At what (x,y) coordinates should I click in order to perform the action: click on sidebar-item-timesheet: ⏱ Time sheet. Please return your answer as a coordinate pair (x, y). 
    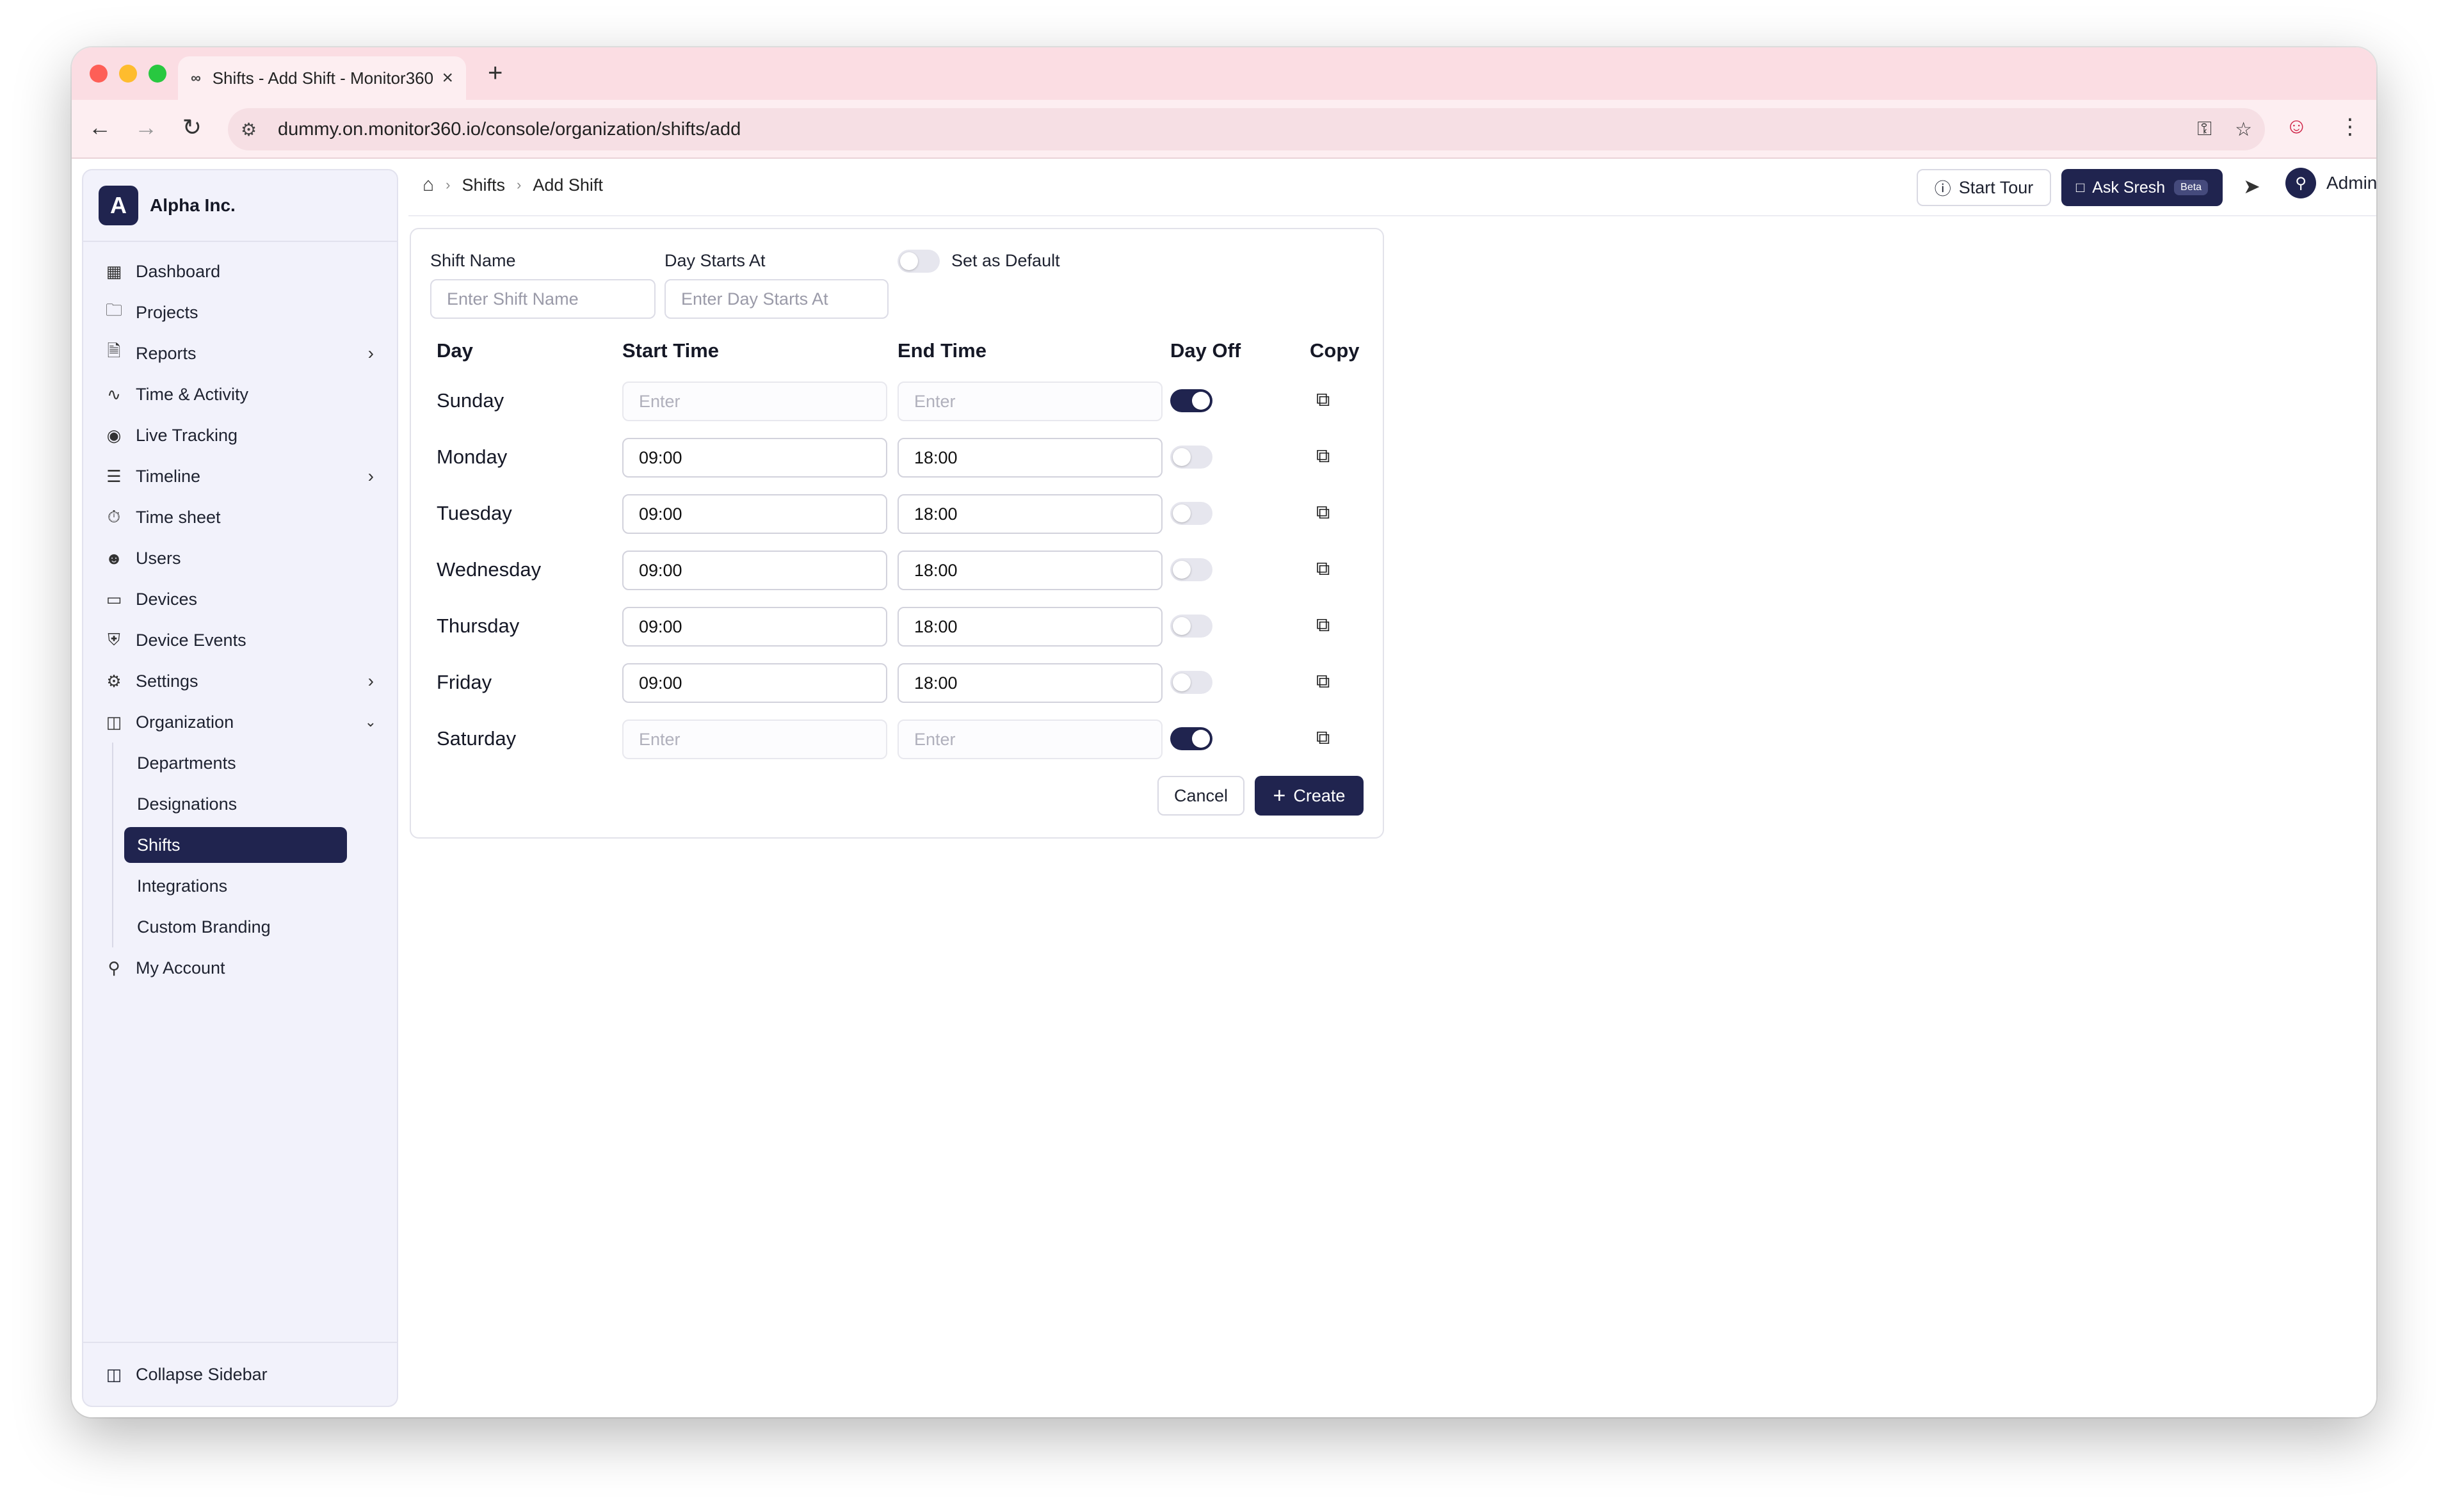
    Looking at the image, I should click on (240, 517).